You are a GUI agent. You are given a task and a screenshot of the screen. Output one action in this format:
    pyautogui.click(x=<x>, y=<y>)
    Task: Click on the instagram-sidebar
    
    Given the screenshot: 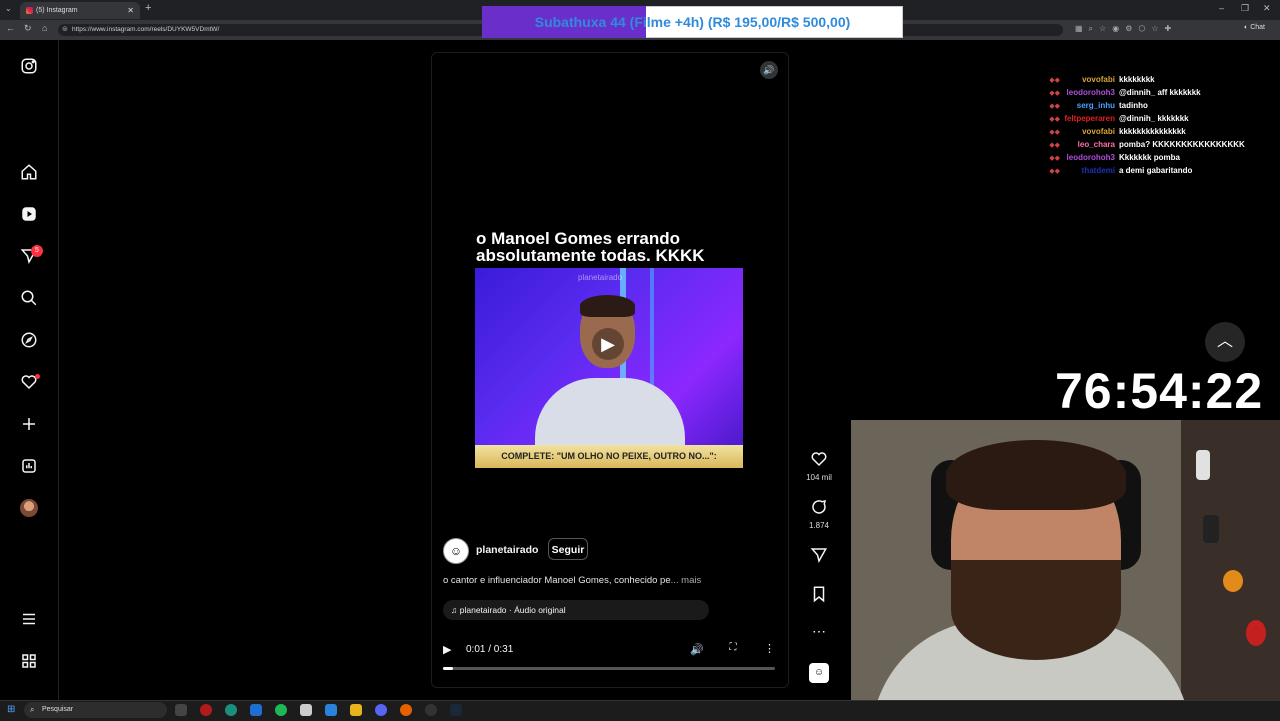 What is the action you would take?
    pyautogui.click(x=29, y=370)
    